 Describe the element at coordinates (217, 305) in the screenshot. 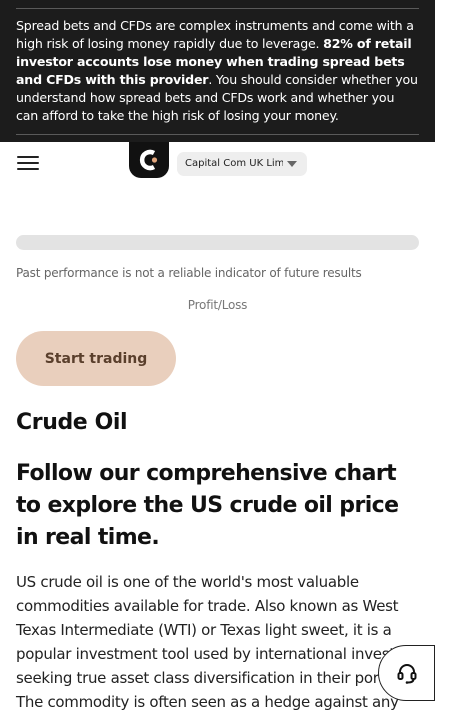

I see `profit-loss-label: Profit/Loss` at that location.